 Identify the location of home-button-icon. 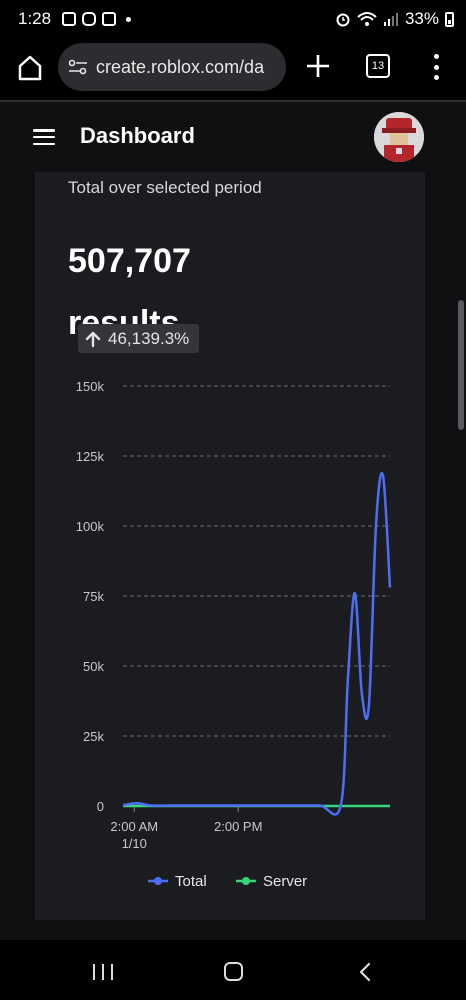
(233, 971).